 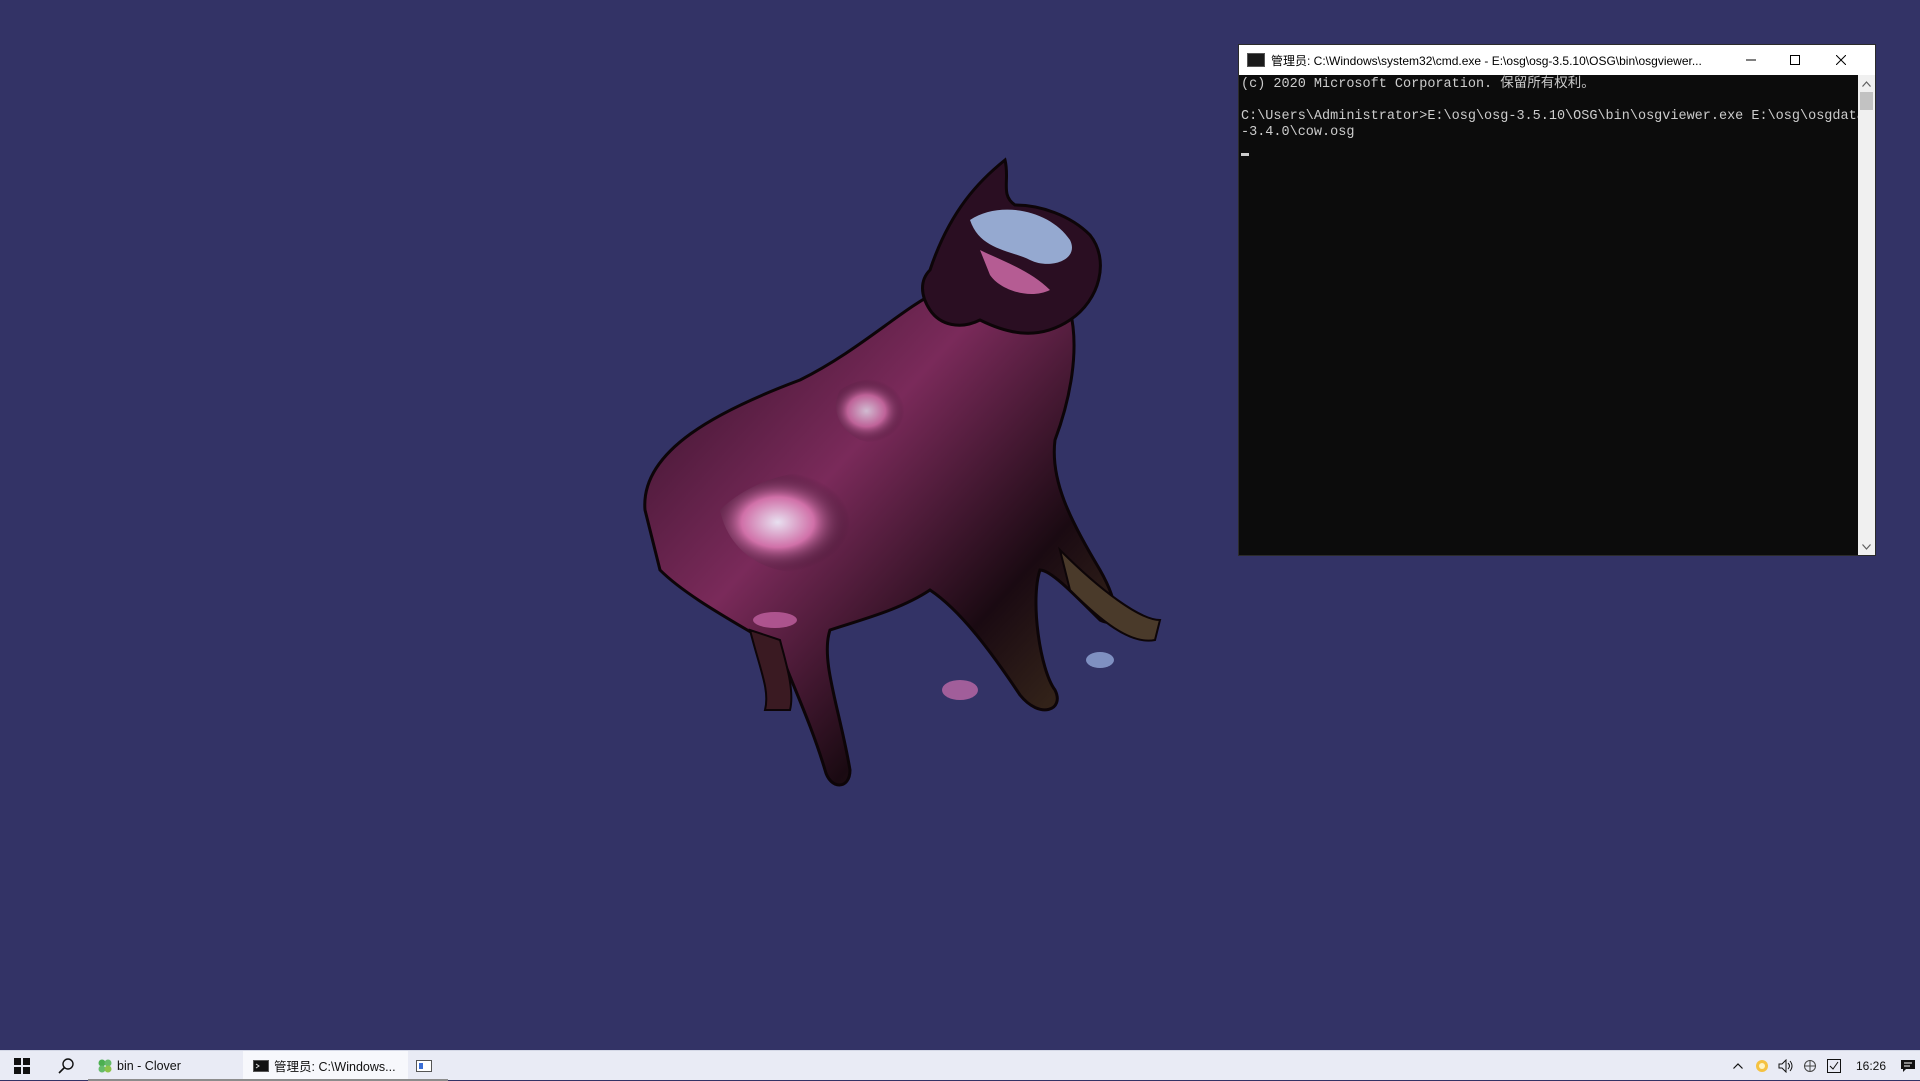 I want to click on chevron-down-icon, so click(x=1866, y=546).